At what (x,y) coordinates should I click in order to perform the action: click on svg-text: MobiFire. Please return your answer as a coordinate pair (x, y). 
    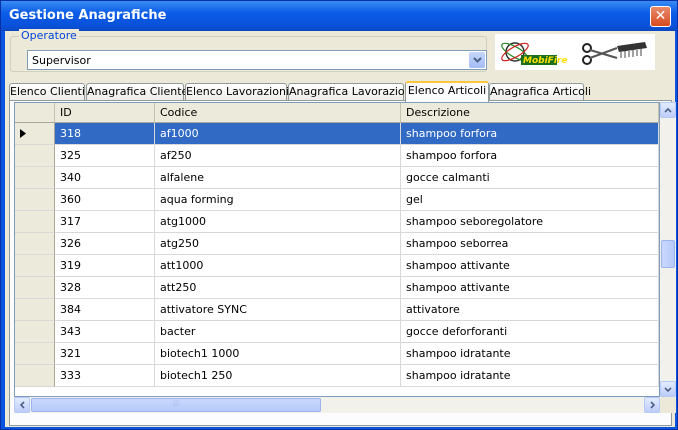
    Looking at the image, I should click on (545, 61).